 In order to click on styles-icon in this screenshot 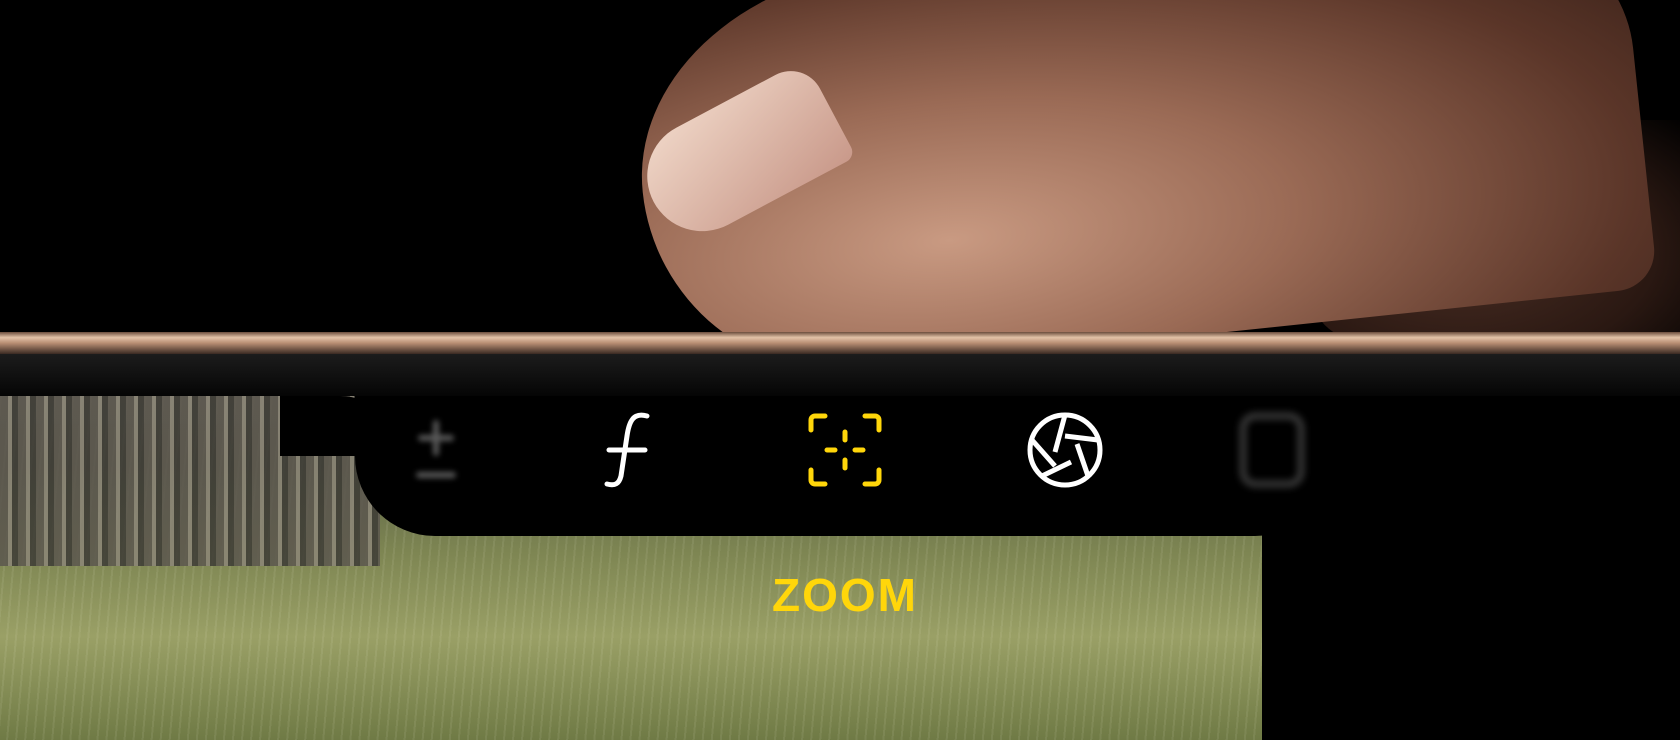, I will do `click(1272, 450)`.